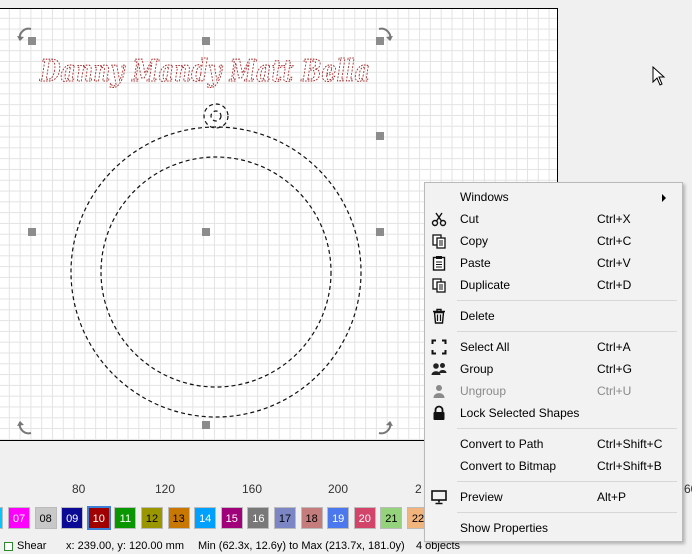 Image resolution: width=692 pixels, height=554 pixels. Describe the element at coordinates (659, 76) in the screenshot. I see `mouse-cursor-icon` at that location.